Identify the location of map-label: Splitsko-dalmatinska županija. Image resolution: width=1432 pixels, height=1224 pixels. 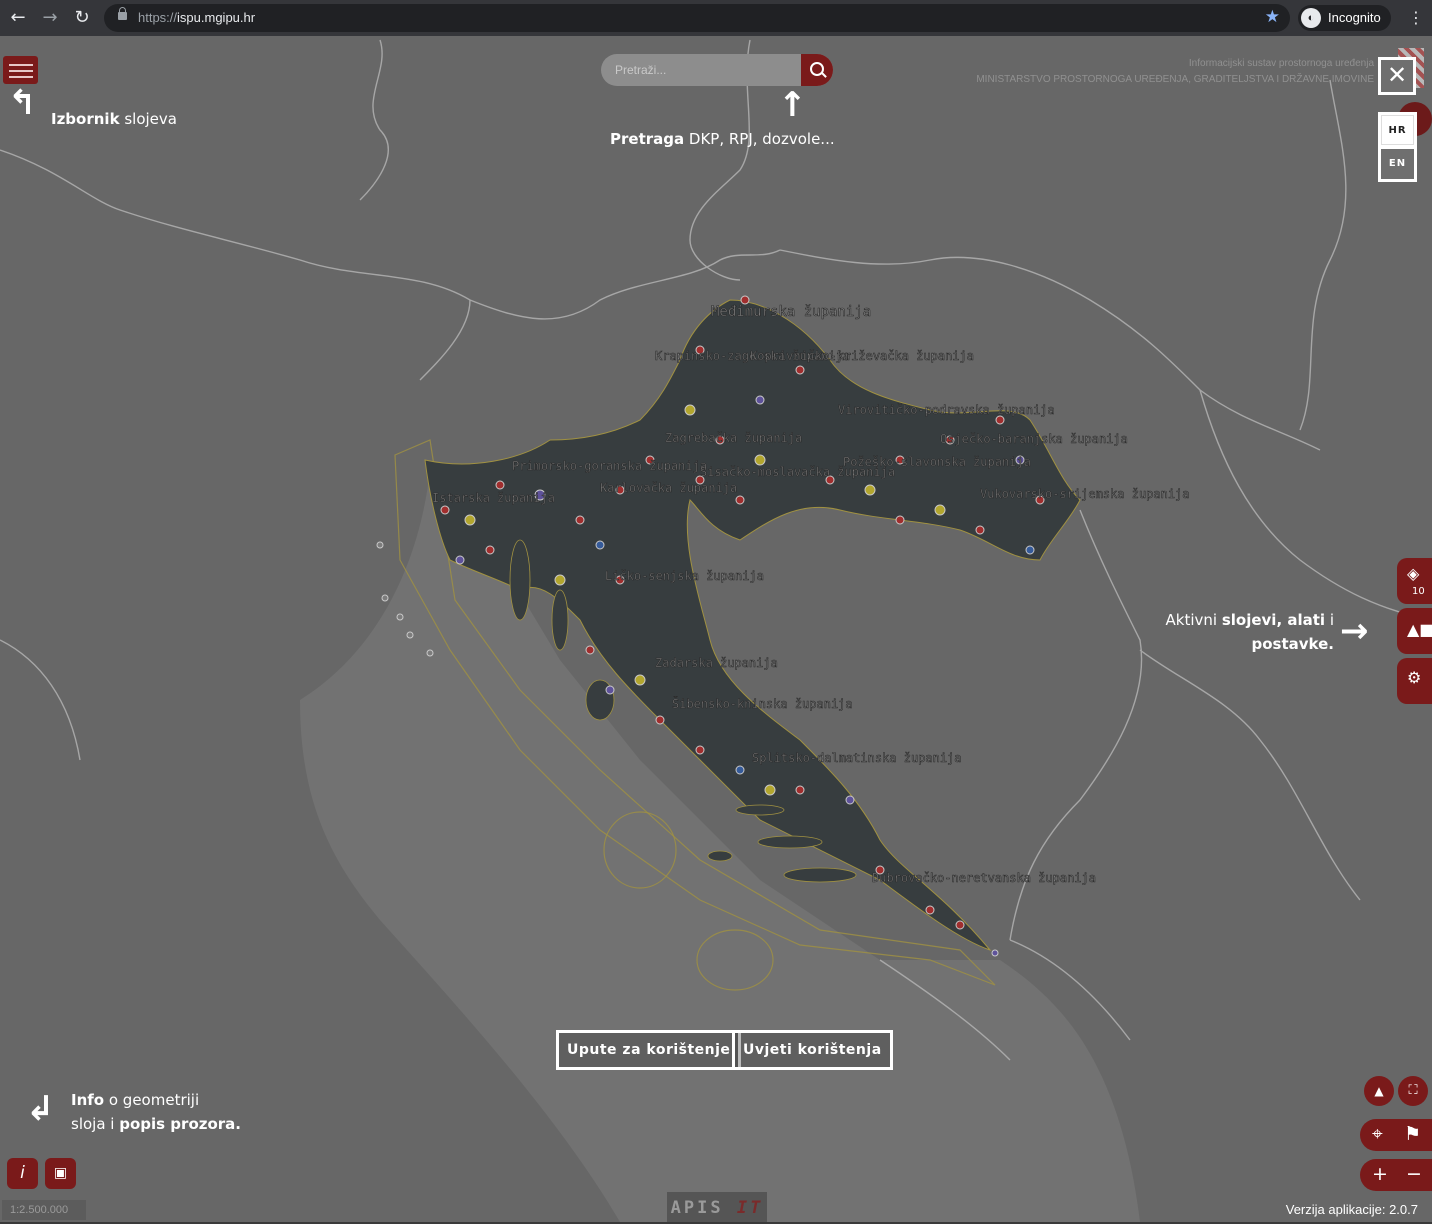
(857, 758).